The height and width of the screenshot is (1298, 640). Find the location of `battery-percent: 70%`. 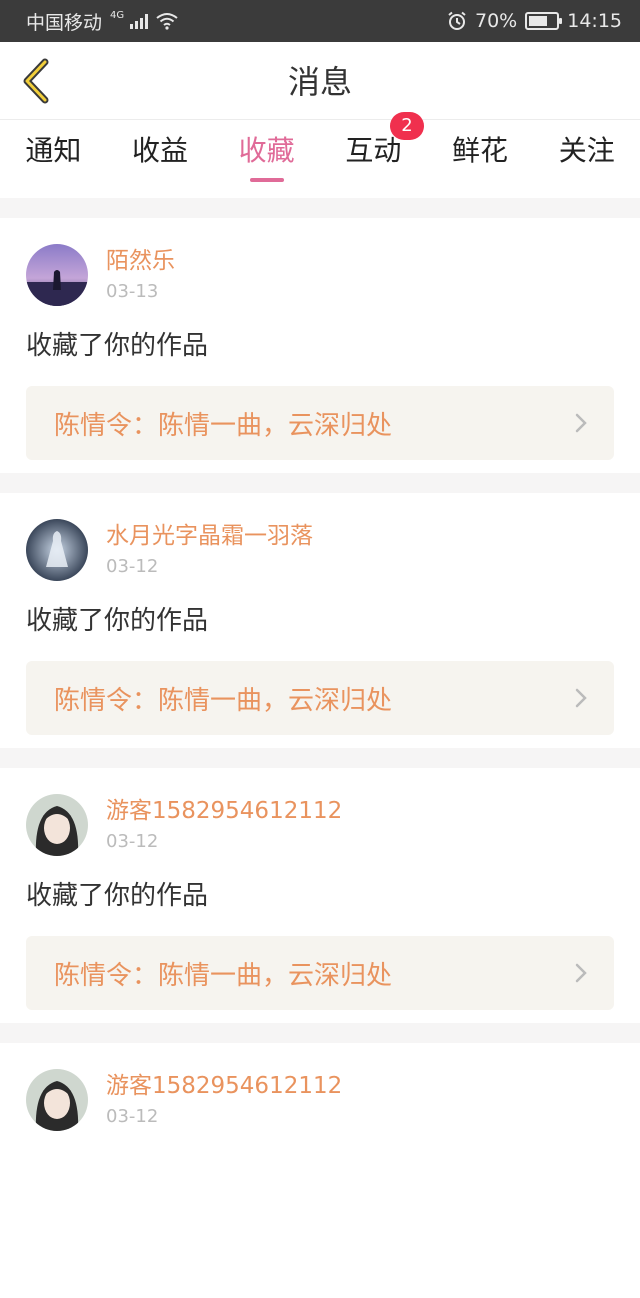

battery-percent: 70% is located at coordinates (496, 21).